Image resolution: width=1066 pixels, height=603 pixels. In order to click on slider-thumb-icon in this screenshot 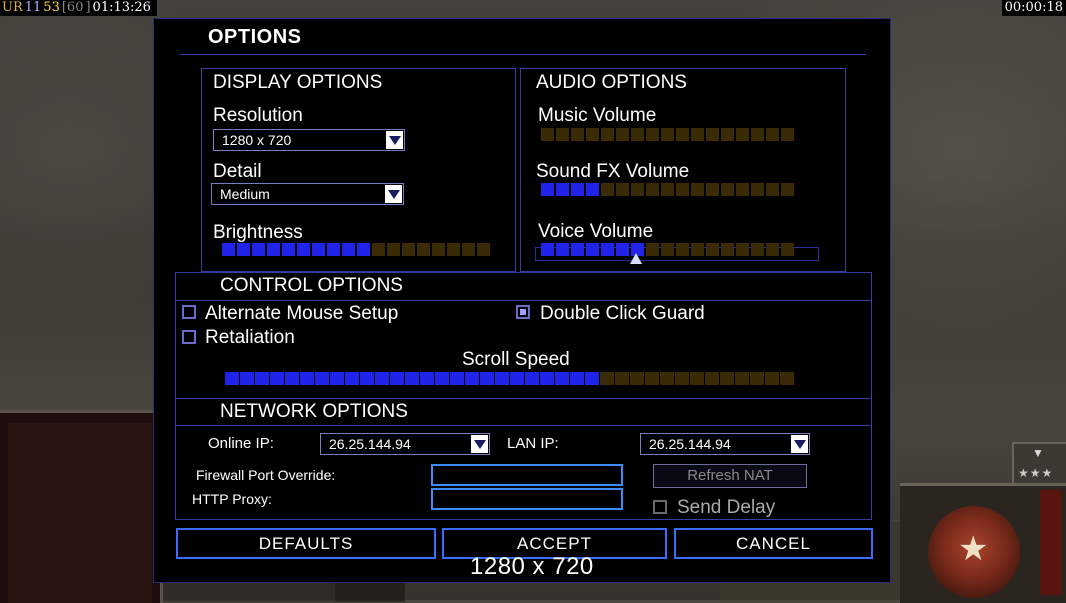, I will do `click(636, 258)`.